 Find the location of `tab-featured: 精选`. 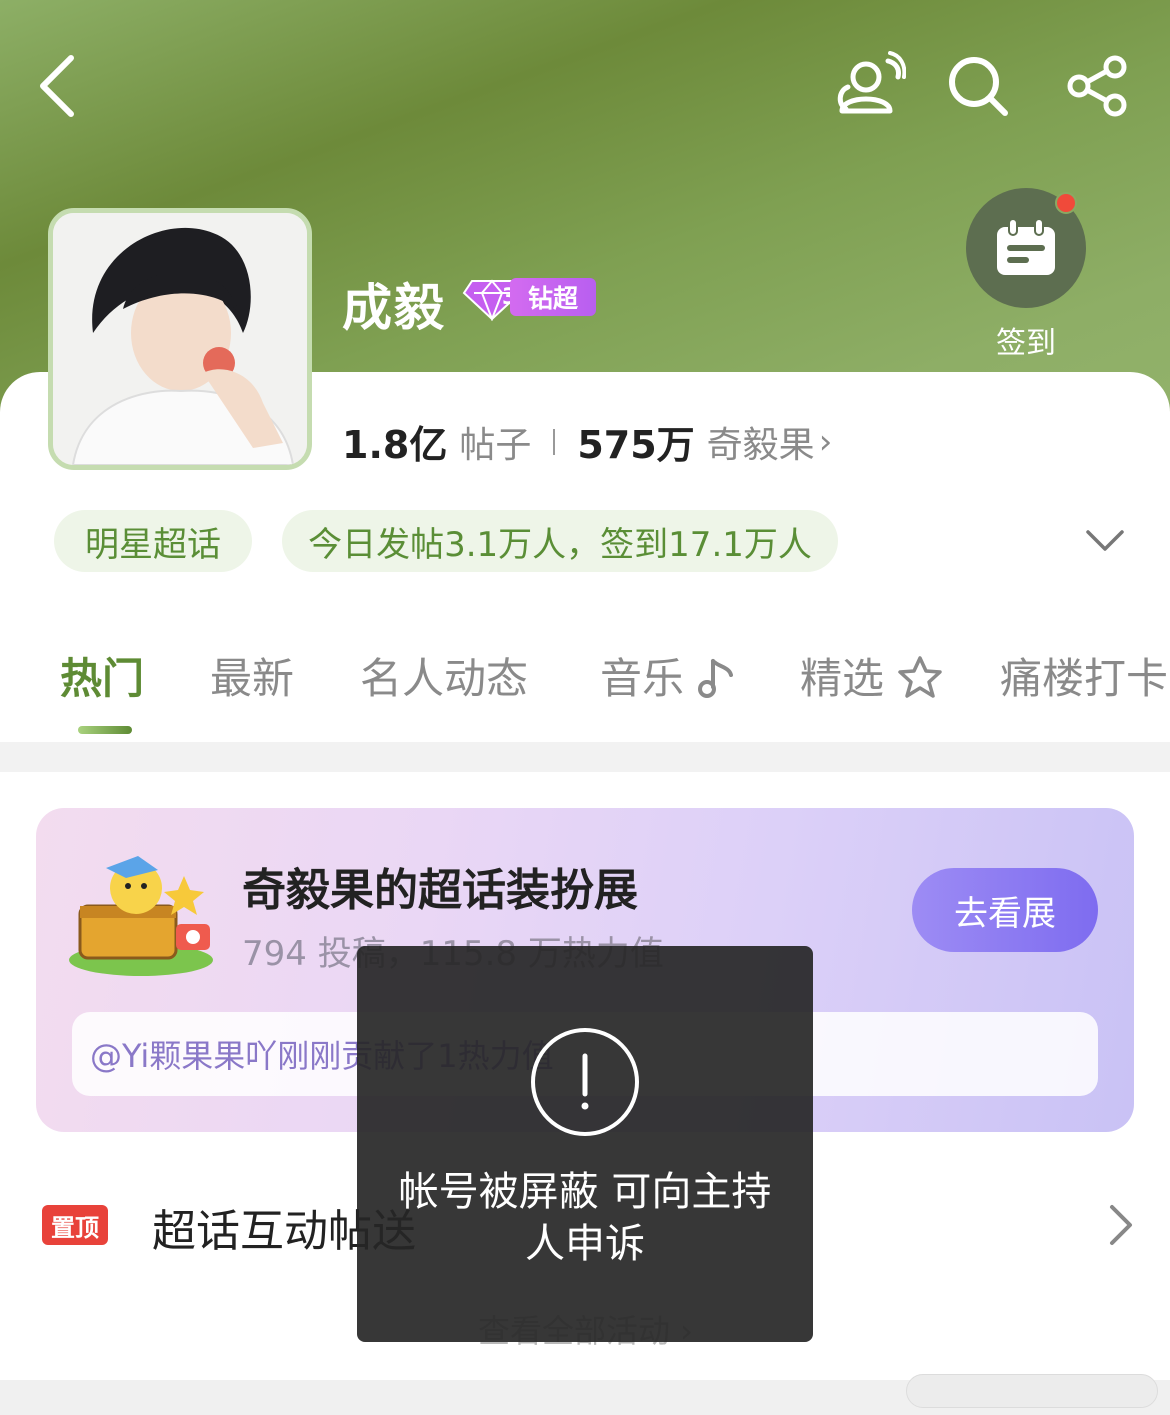

tab-featured: 精选 is located at coordinates (871, 675).